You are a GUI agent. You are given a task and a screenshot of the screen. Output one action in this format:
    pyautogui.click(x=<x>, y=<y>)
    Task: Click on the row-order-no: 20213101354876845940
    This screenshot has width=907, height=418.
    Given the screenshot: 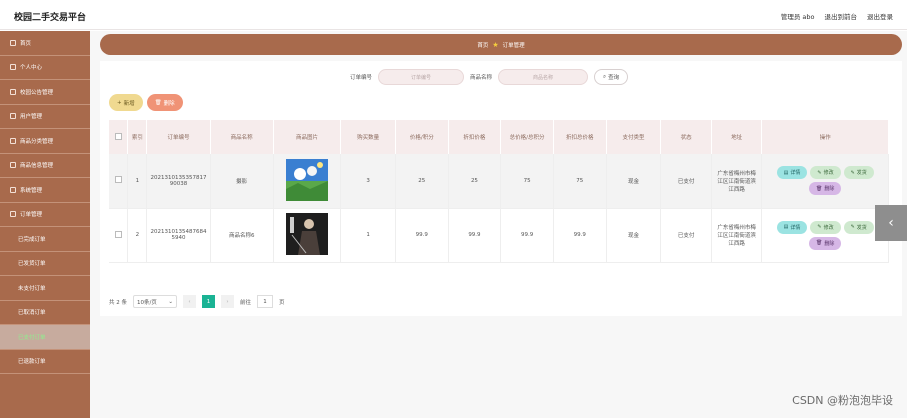 What is the action you would take?
    pyautogui.click(x=178, y=235)
    